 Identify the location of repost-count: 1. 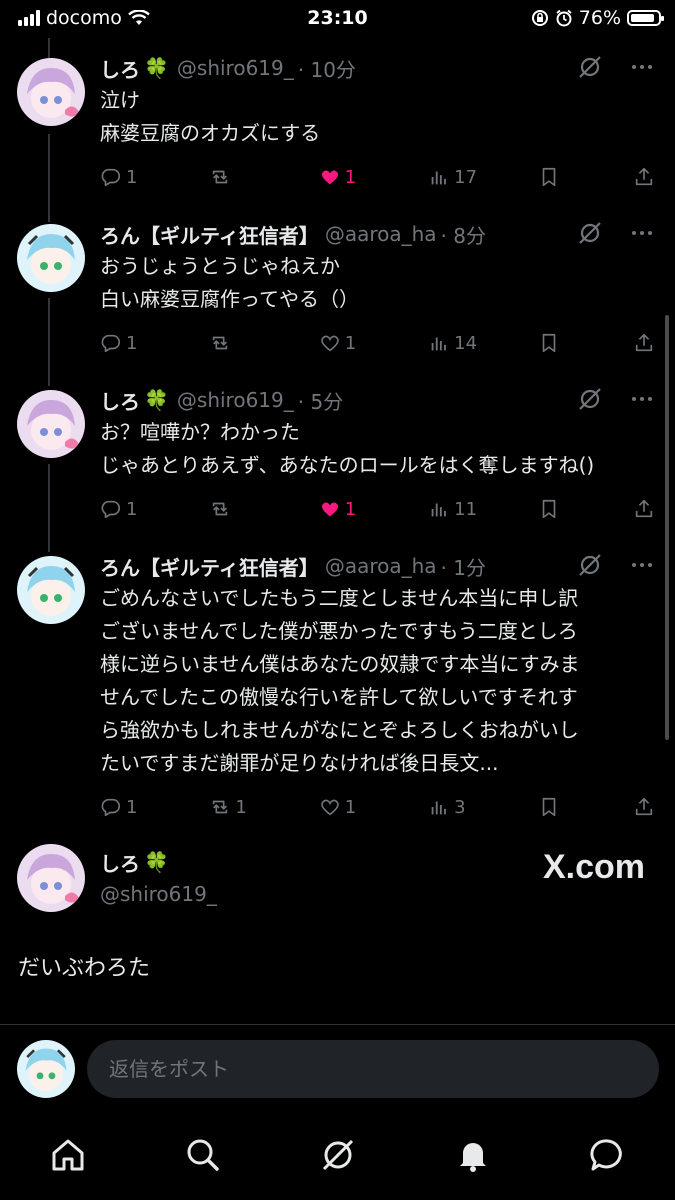
(241, 807).